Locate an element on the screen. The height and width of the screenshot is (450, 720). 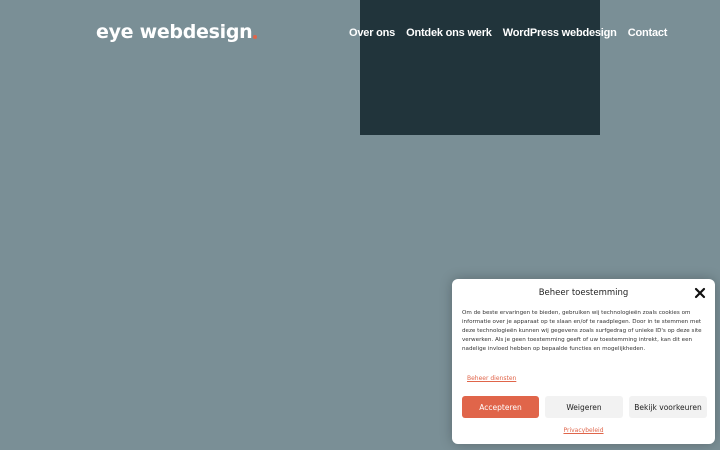
hero-dark-block is located at coordinates (480, 67).